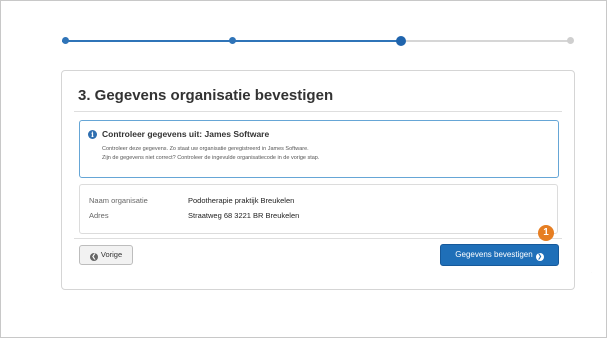 The width and height of the screenshot is (607, 338). What do you see at coordinates (318, 238) in the screenshot?
I see `footer-divider` at bounding box center [318, 238].